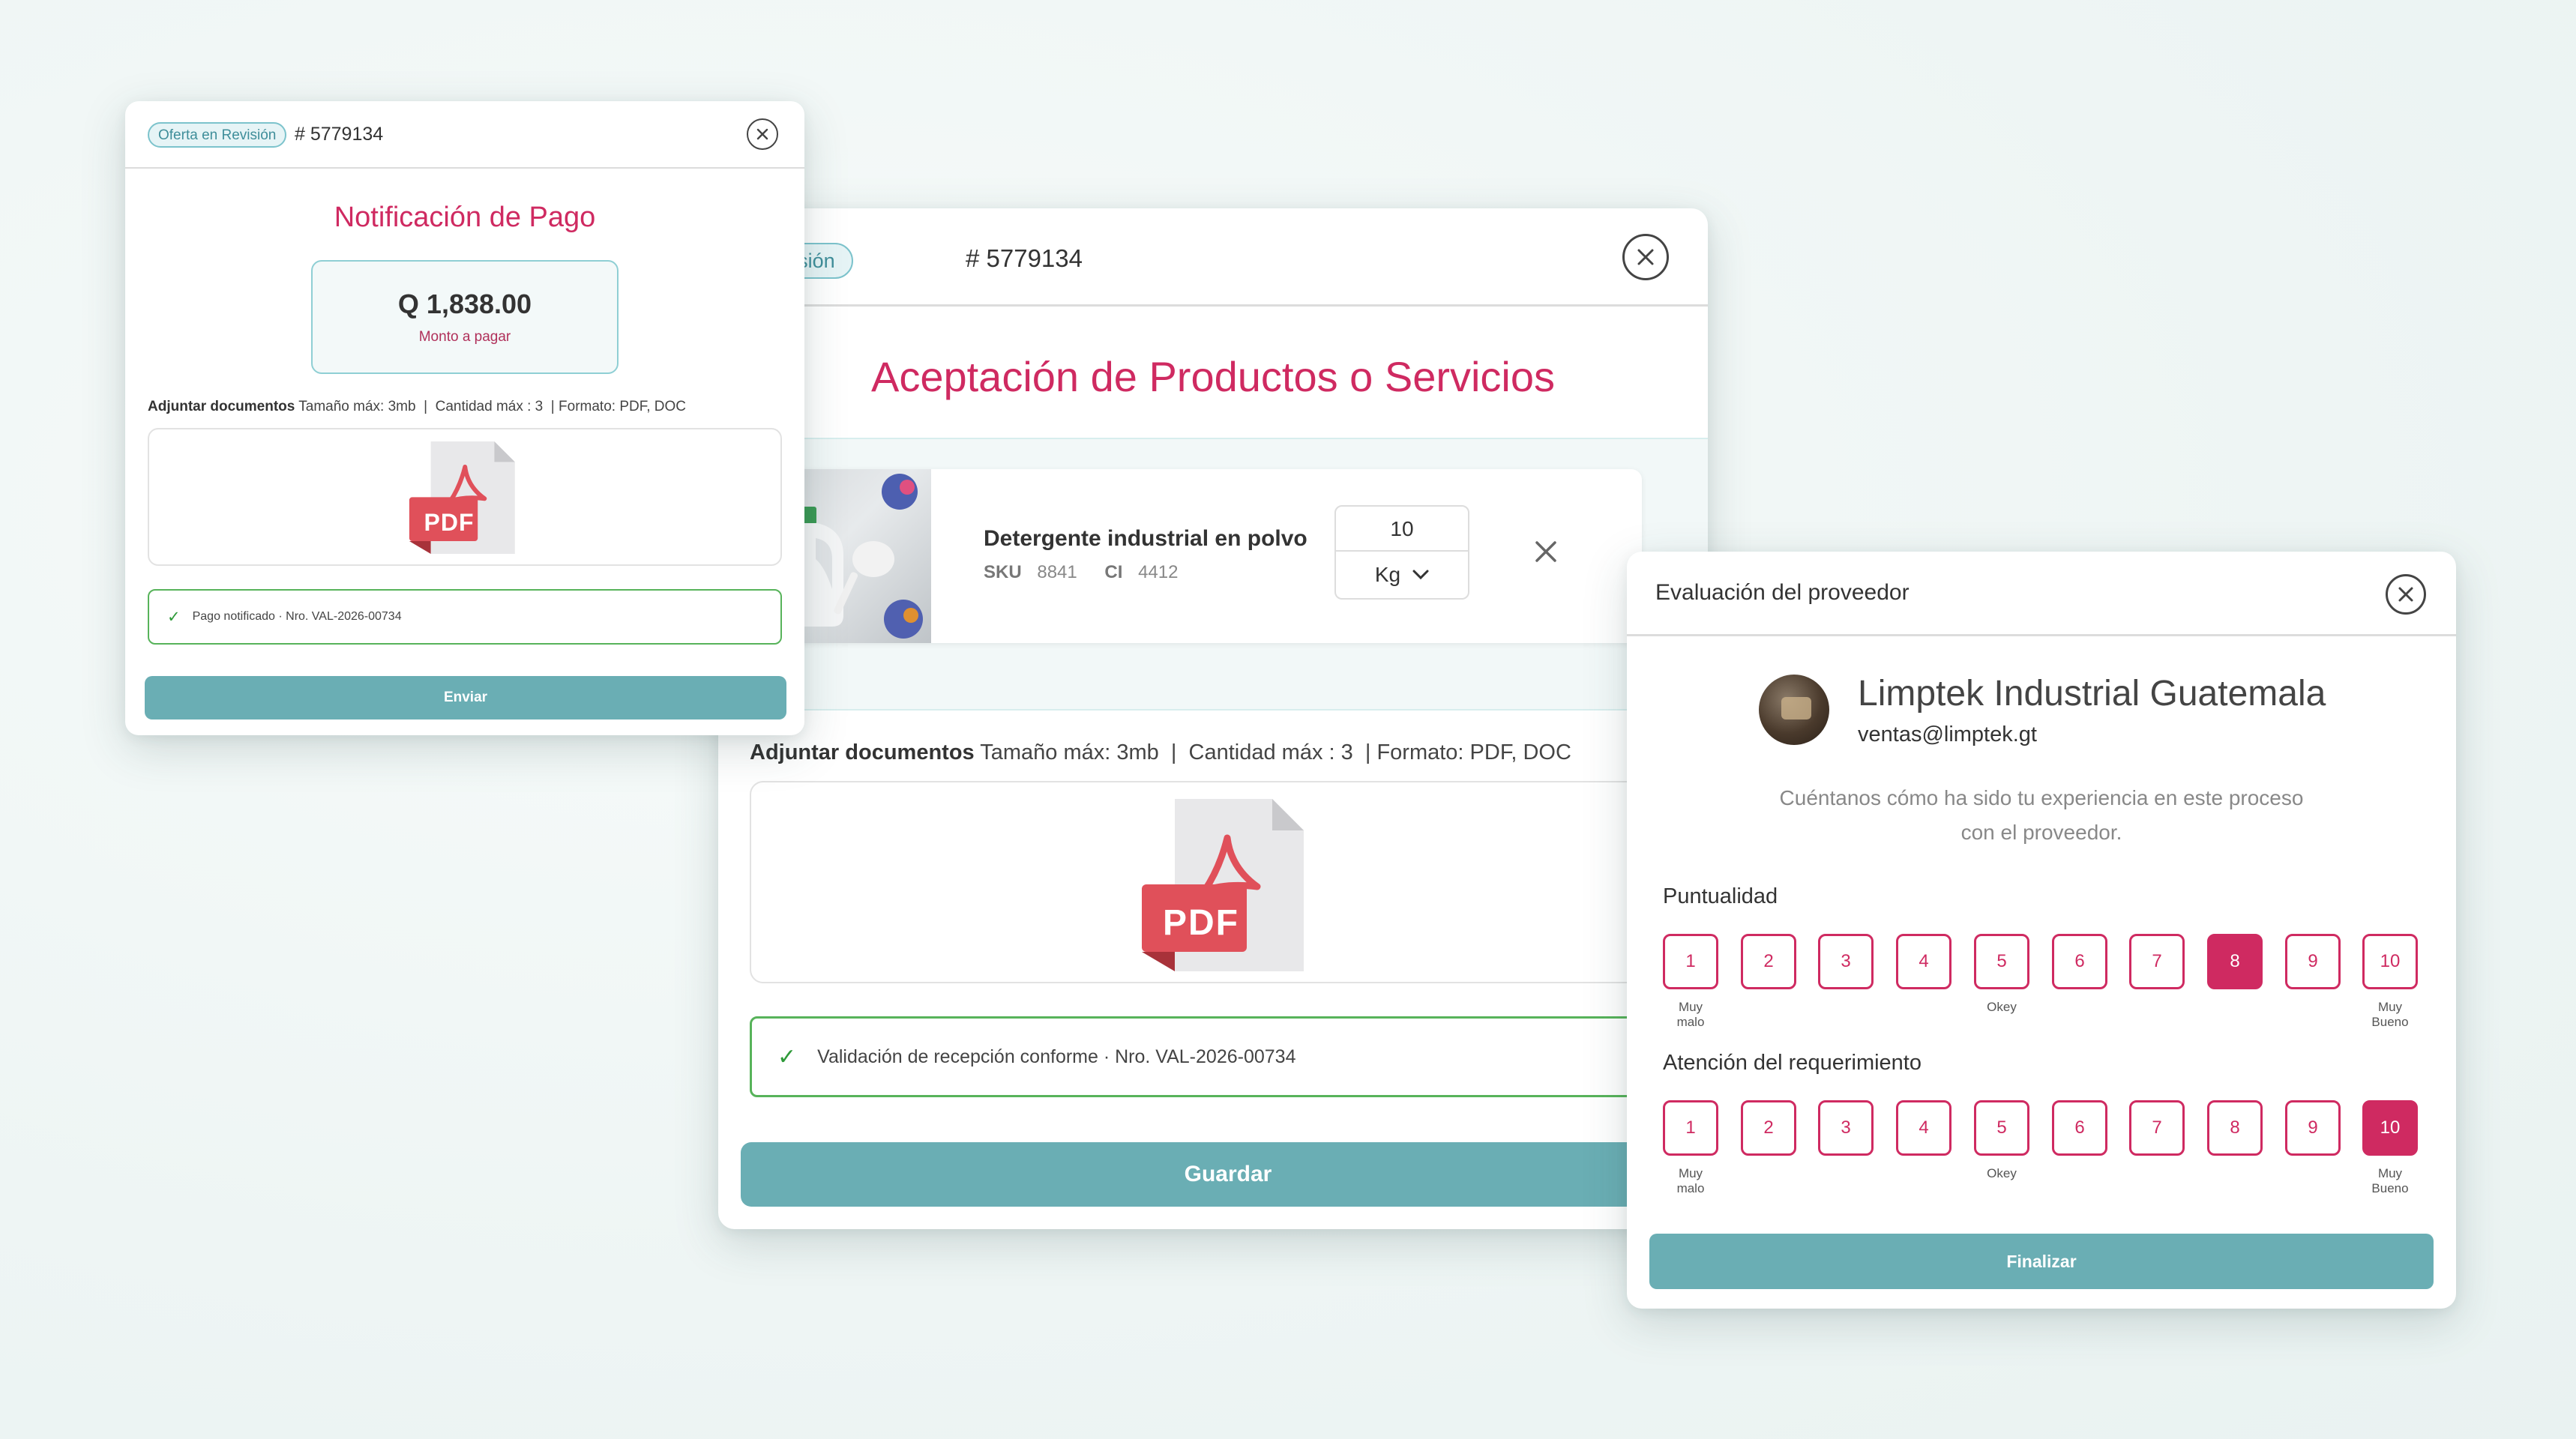 This screenshot has width=2576, height=1439. Describe the element at coordinates (2041, 594) in the screenshot. I see `evaluation-modal-header: Evaluación del proveedor` at that location.